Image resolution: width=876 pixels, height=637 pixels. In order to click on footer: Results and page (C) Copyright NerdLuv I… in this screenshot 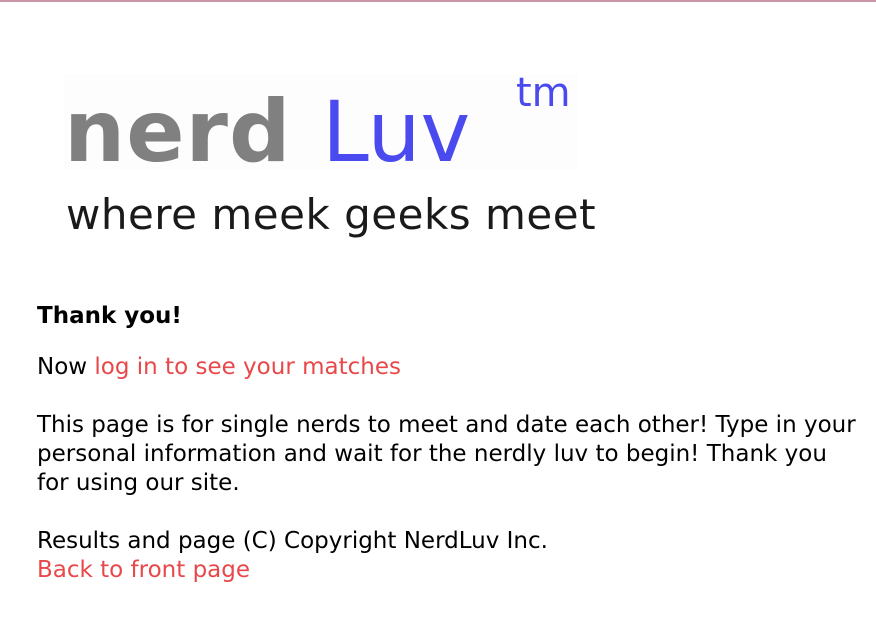, I will do `click(447, 556)`.